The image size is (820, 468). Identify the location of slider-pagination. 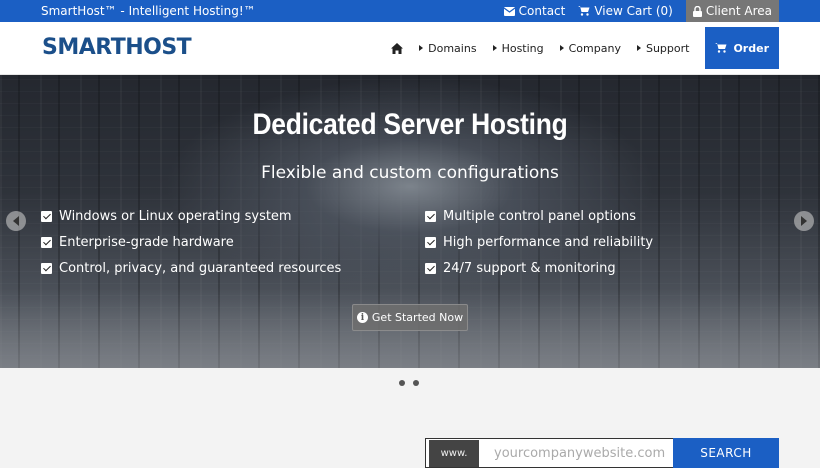
(409, 383).